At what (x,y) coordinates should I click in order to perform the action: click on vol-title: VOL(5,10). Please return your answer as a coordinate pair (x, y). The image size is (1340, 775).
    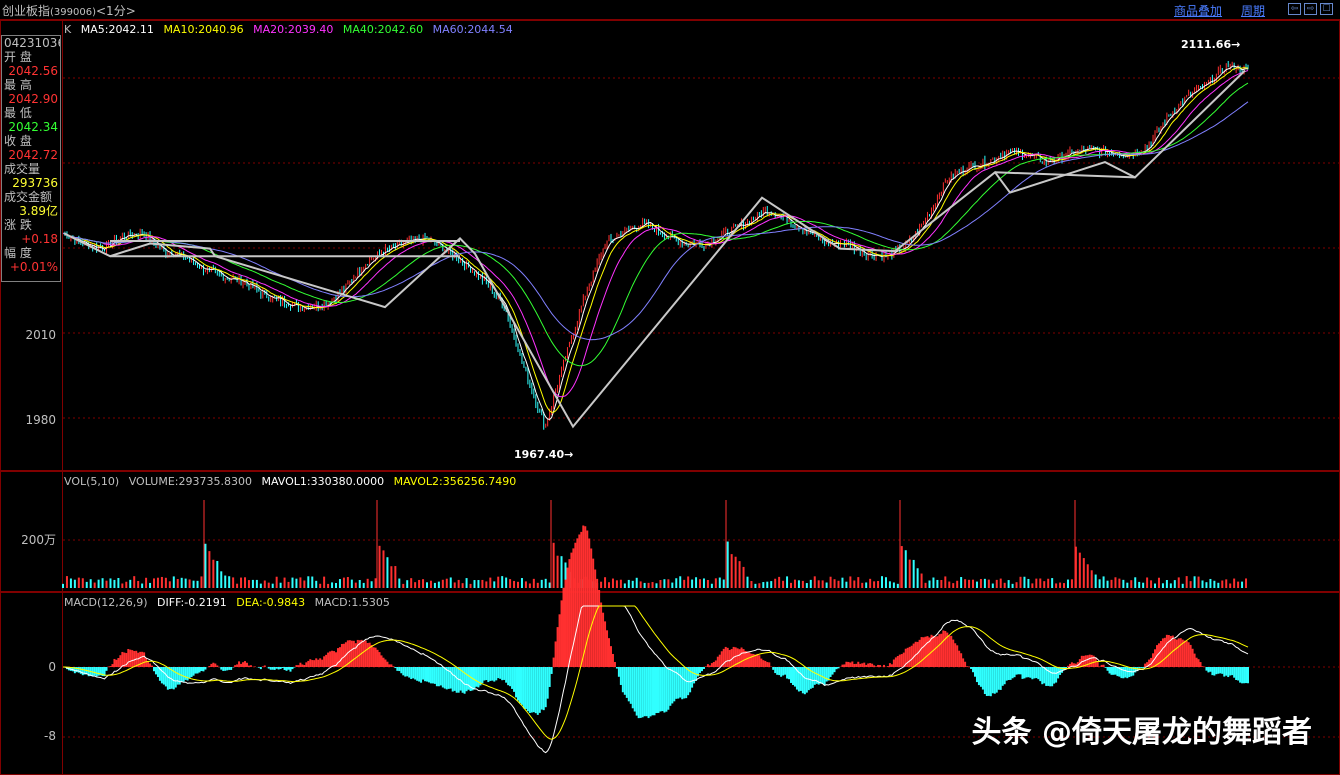
    Looking at the image, I should click on (92, 481).